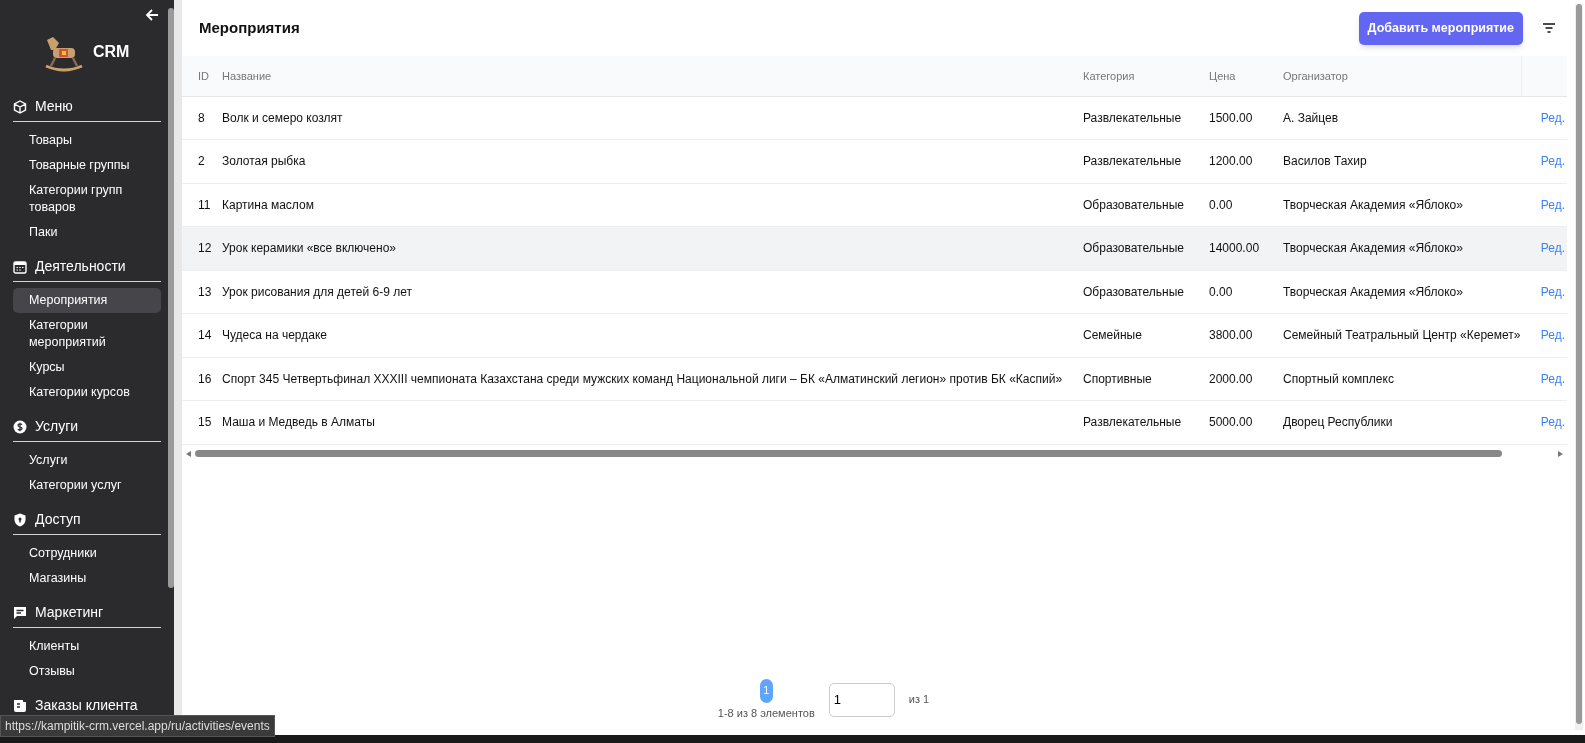 The width and height of the screenshot is (1585, 743). Describe the element at coordinates (1231, 378) in the screenshot. I see `table-cell: 2000.00` at that location.